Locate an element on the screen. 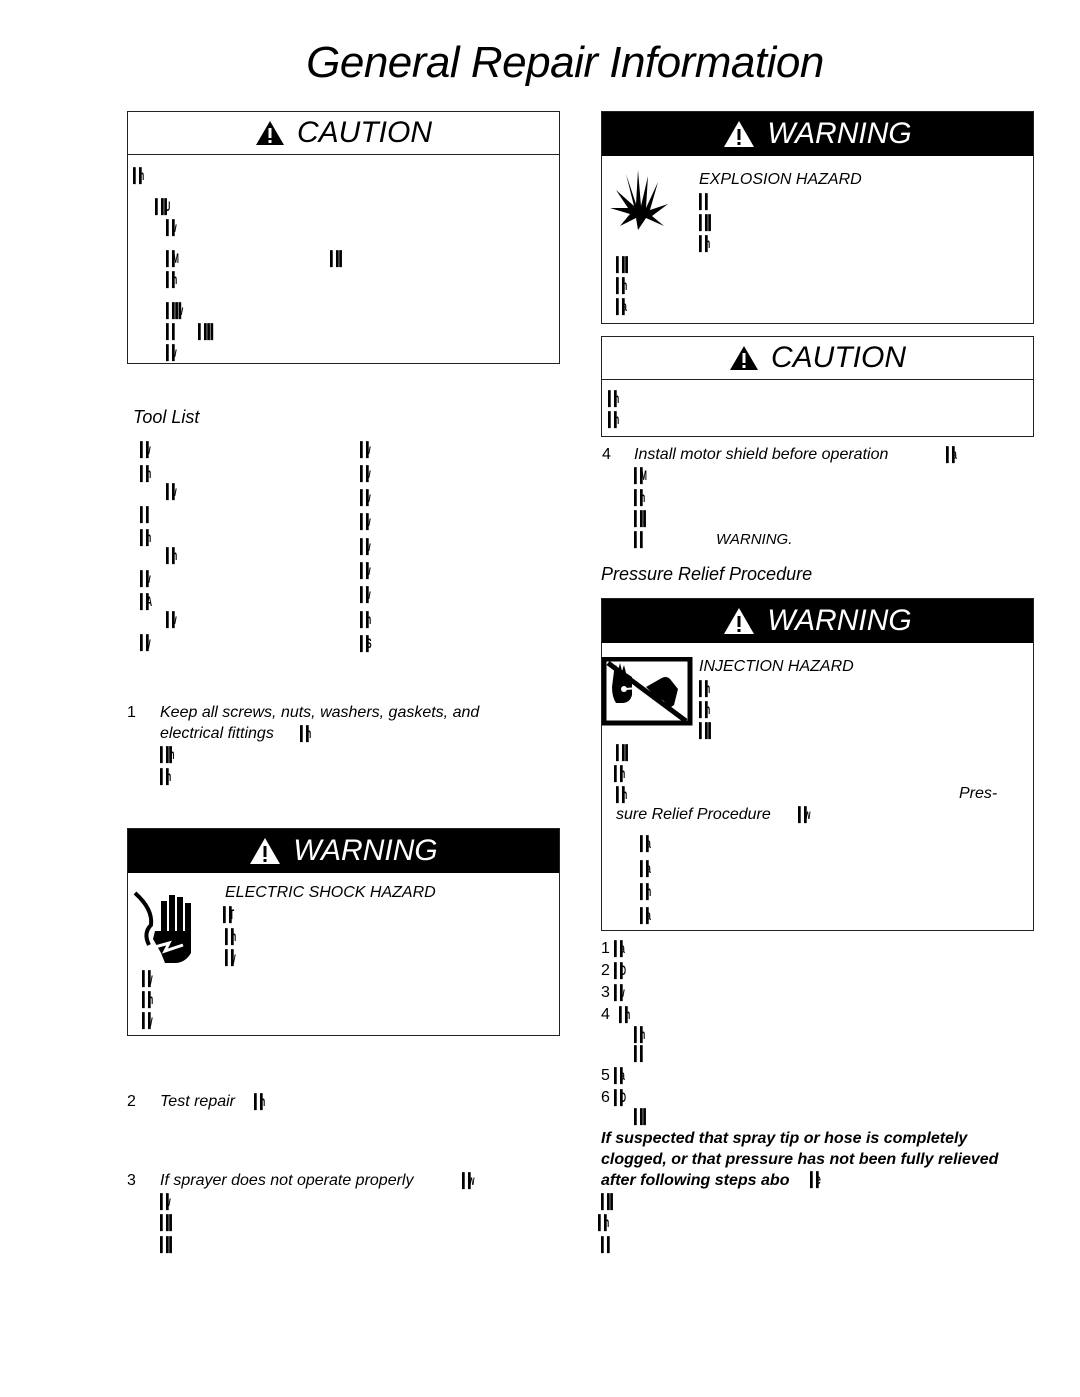 The image size is (1080, 1397). procedure-reference: sure Relief Procedure is located at coordinates (693, 814).